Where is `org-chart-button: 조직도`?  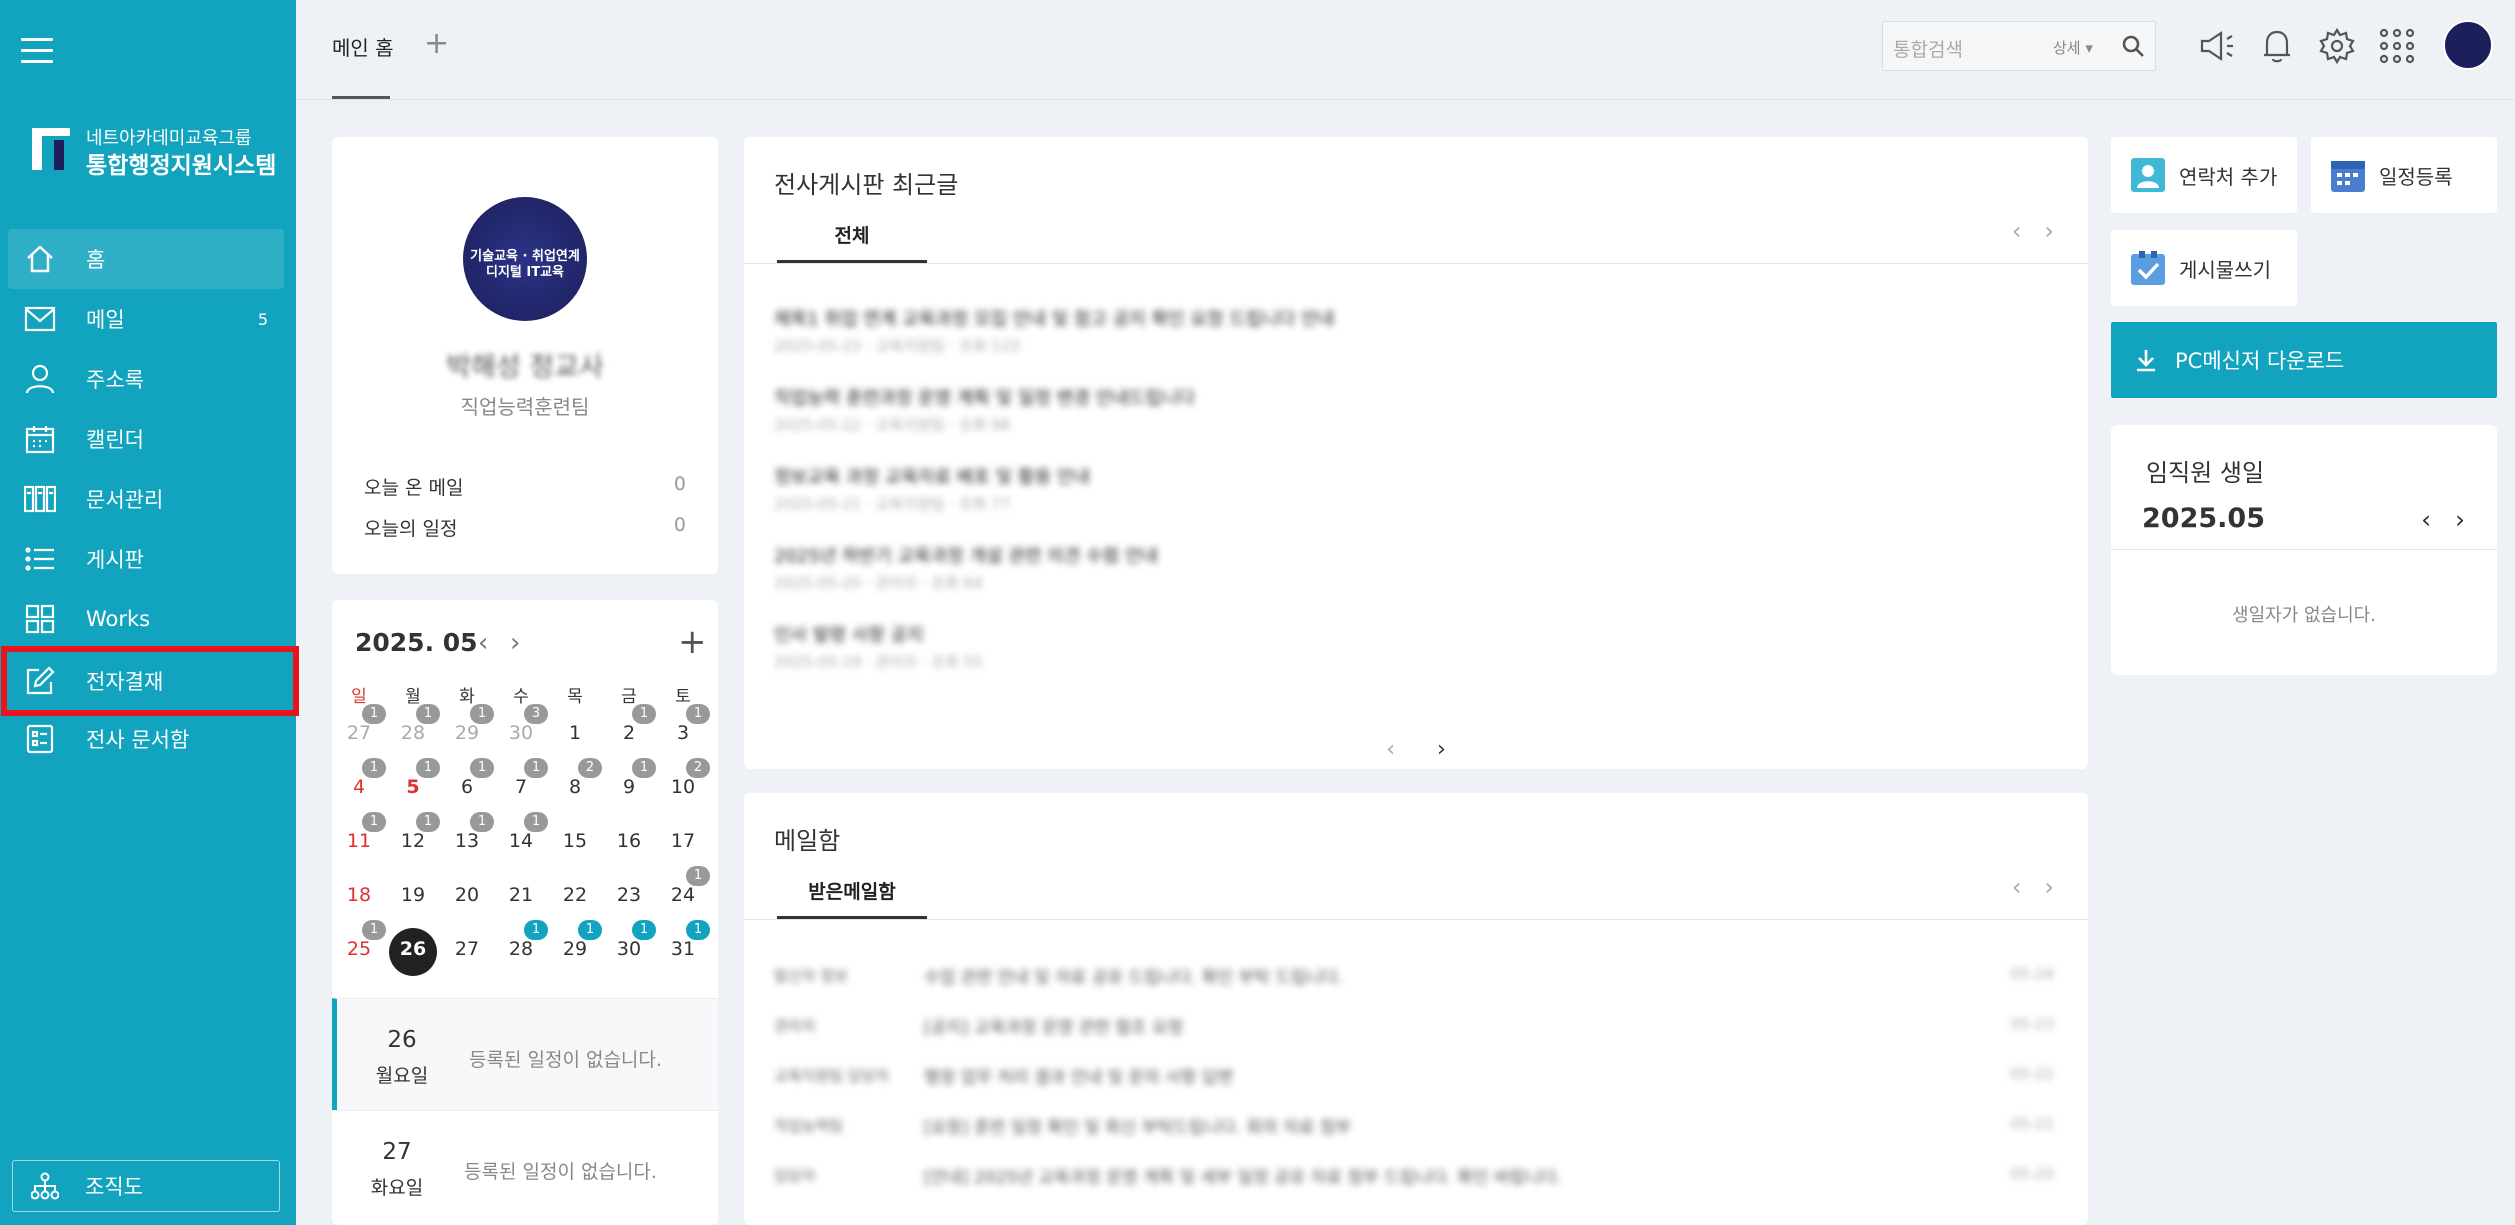
org-chart-button: 조직도 is located at coordinates (146, 1186).